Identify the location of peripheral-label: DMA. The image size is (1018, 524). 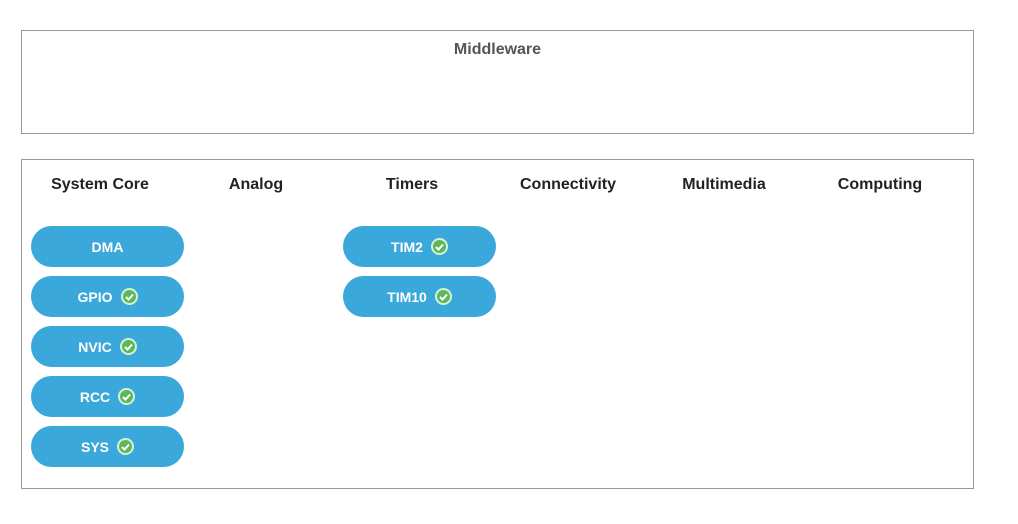
(107, 246).